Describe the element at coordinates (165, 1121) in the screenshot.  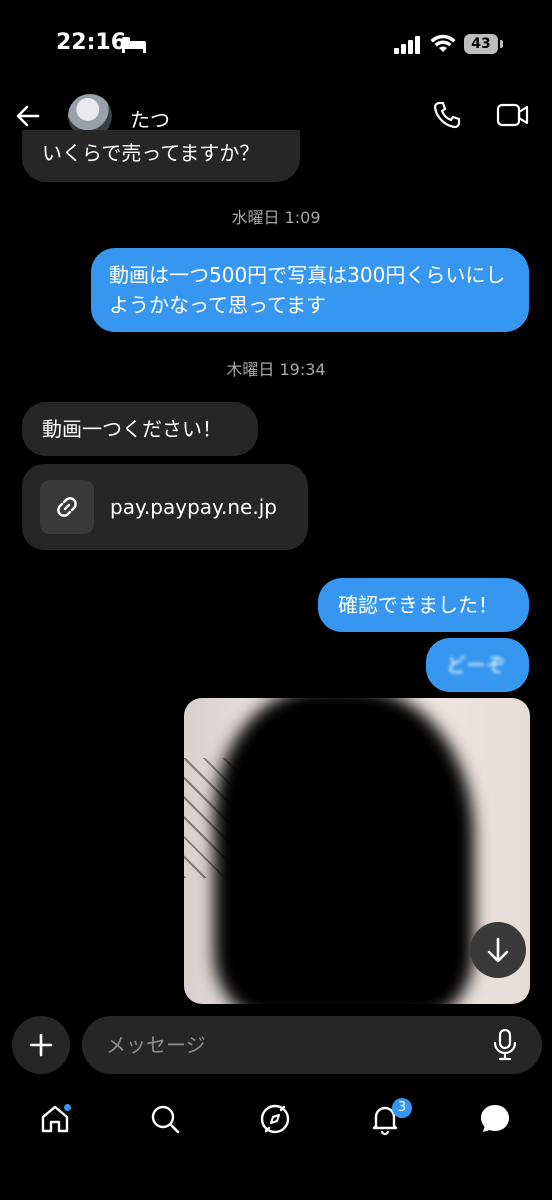
I see `search-tab-icon` at that location.